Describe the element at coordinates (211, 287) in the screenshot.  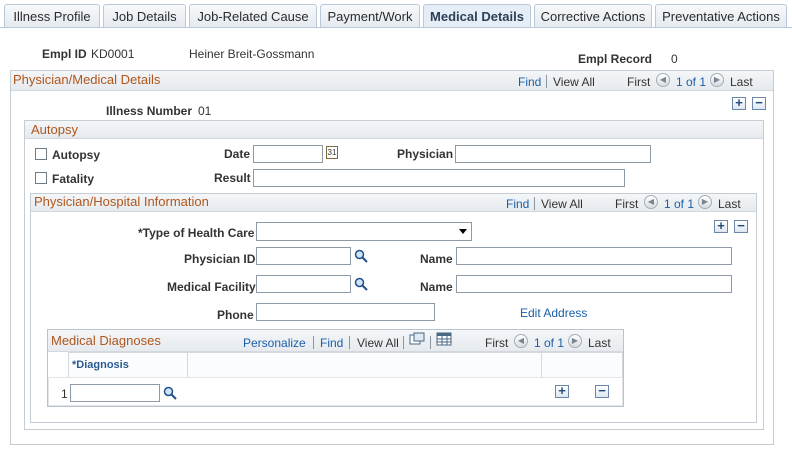
I see `medical-facility-label: Medical Facility` at that location.